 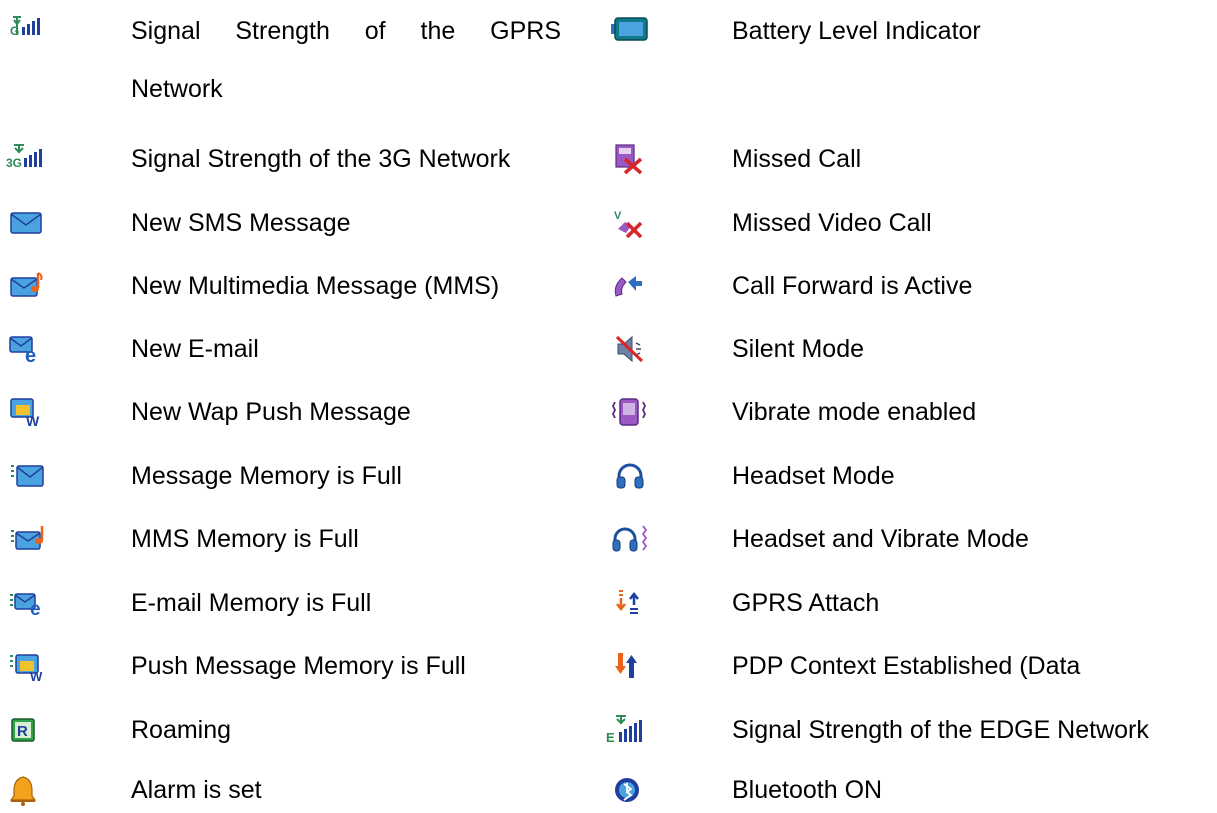 What do you see at coordinates (28, 29) in the screenshot?
I see `gprs-signal-icon: G` at bounding box center [28, 29].